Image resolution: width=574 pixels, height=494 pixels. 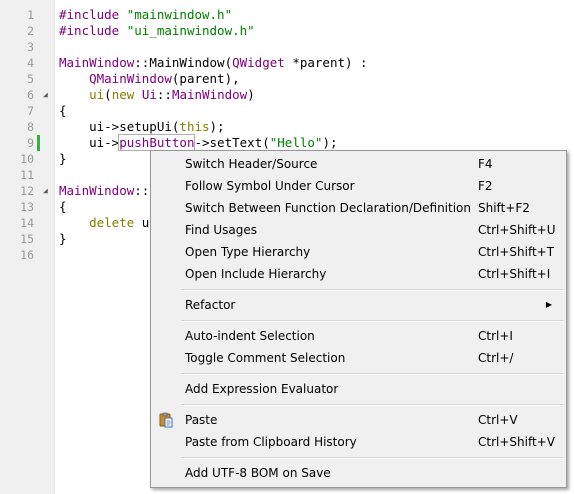 I want to click on menu-item-add-expression-evaluator: Add Expression Evaluator, so click(x=358, y=389).